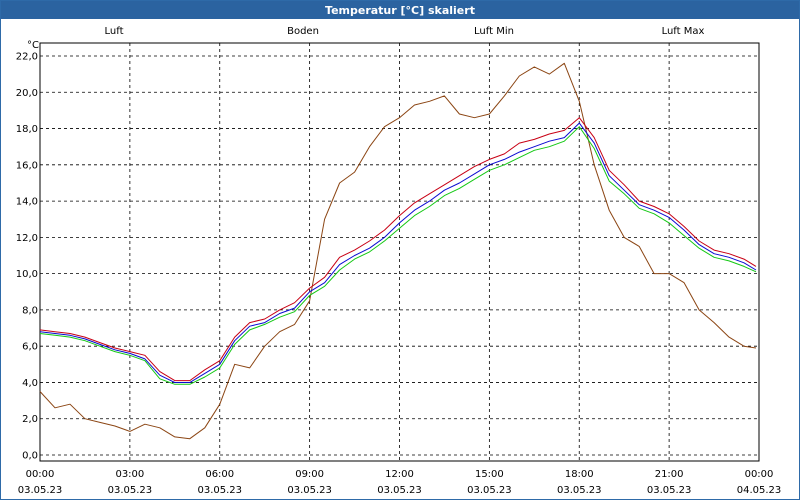 Image resolution: width=800 pixels, height=500 pixels. I want to click on y-tick-label: 8,0, so click(30, 310).